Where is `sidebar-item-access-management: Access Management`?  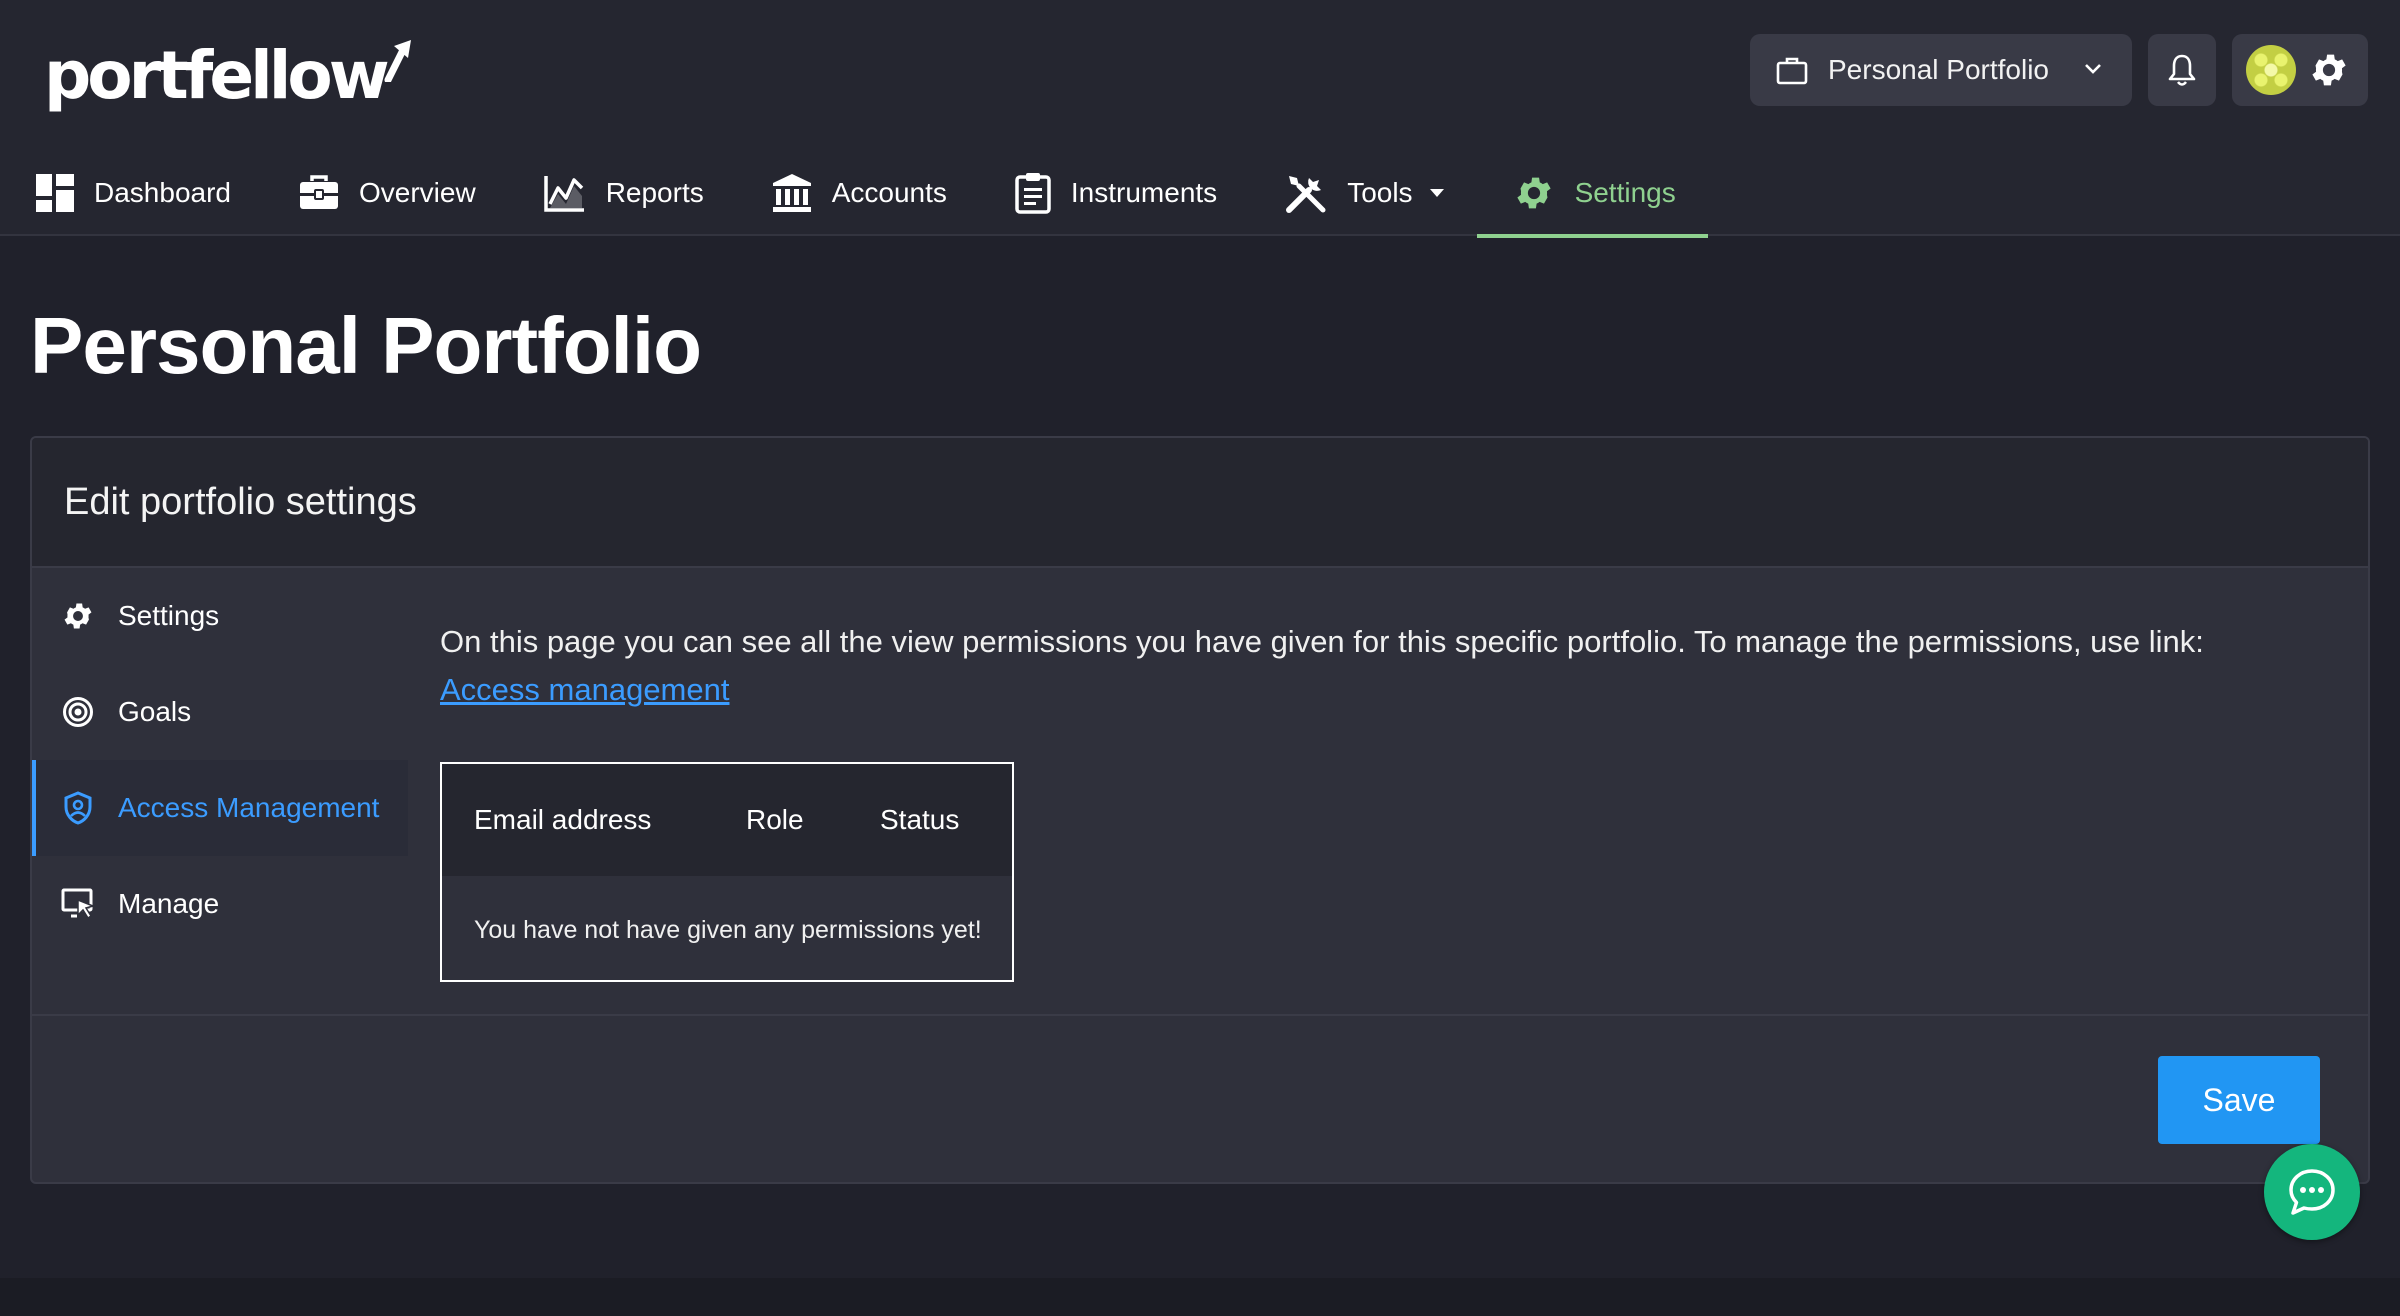 sidebar-item-access-management: Access Management is located at coordinates (220, 808).